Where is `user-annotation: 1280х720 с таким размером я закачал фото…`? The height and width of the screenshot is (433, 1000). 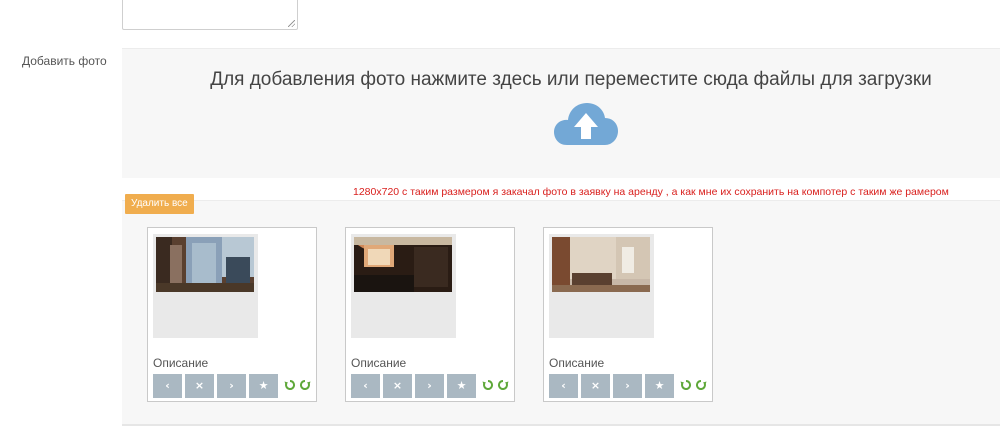 user-annotation: 1280х720 с таким размером я закачал фото… is located at coordinates (651, 192).